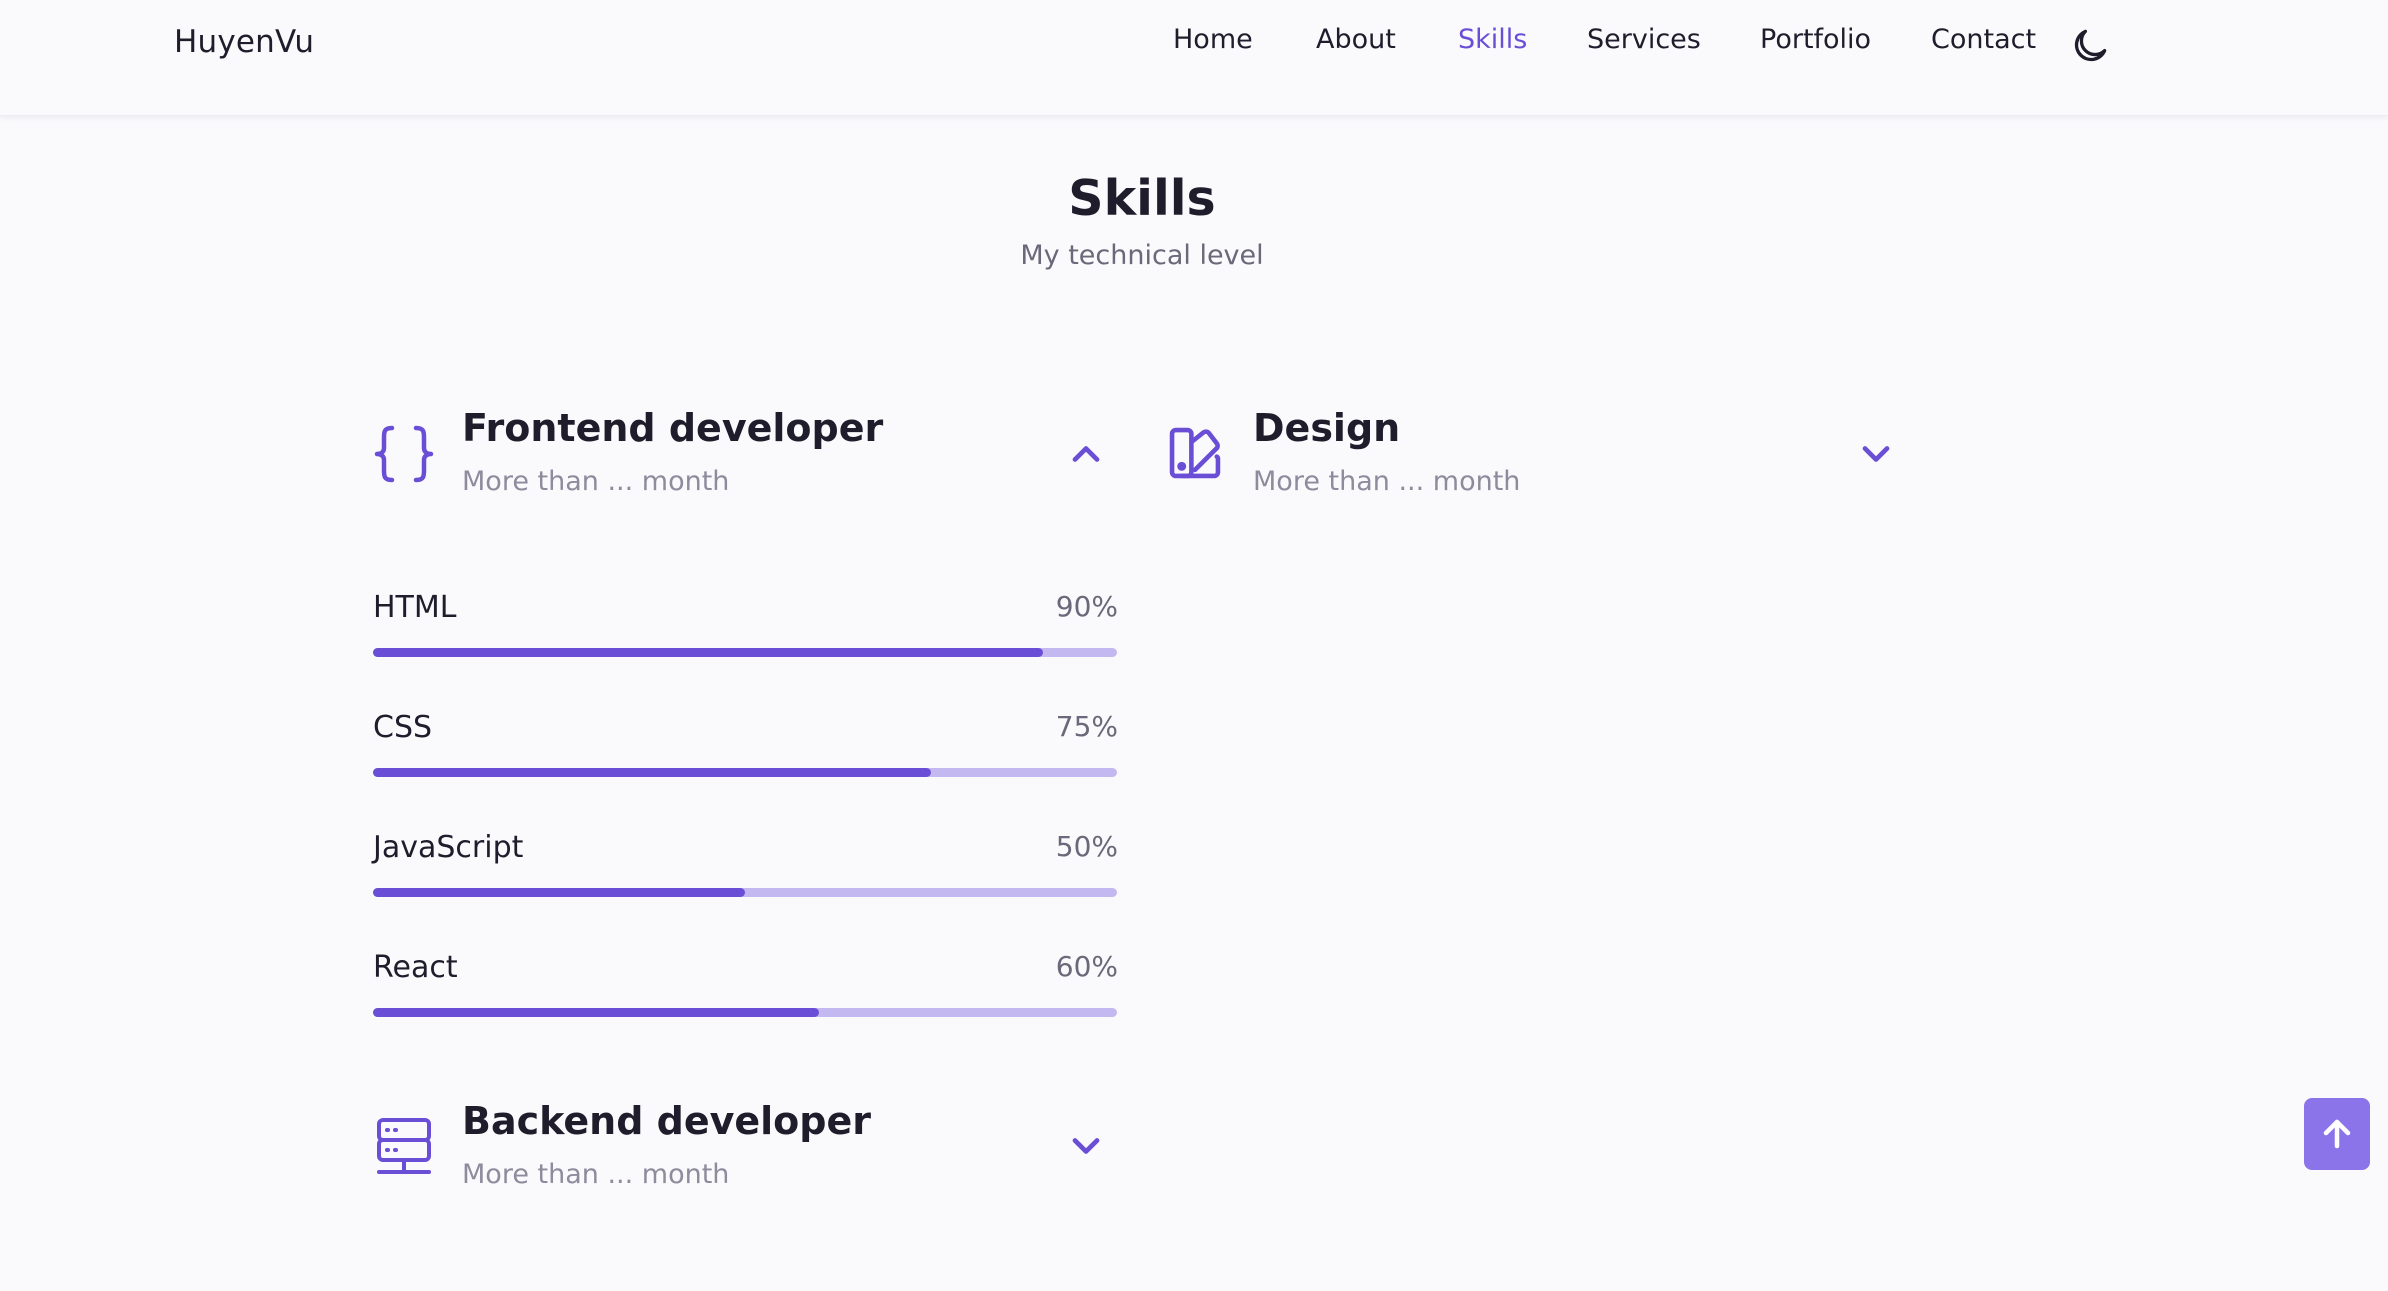  I want to click on server-icon, so click(404, 1147).